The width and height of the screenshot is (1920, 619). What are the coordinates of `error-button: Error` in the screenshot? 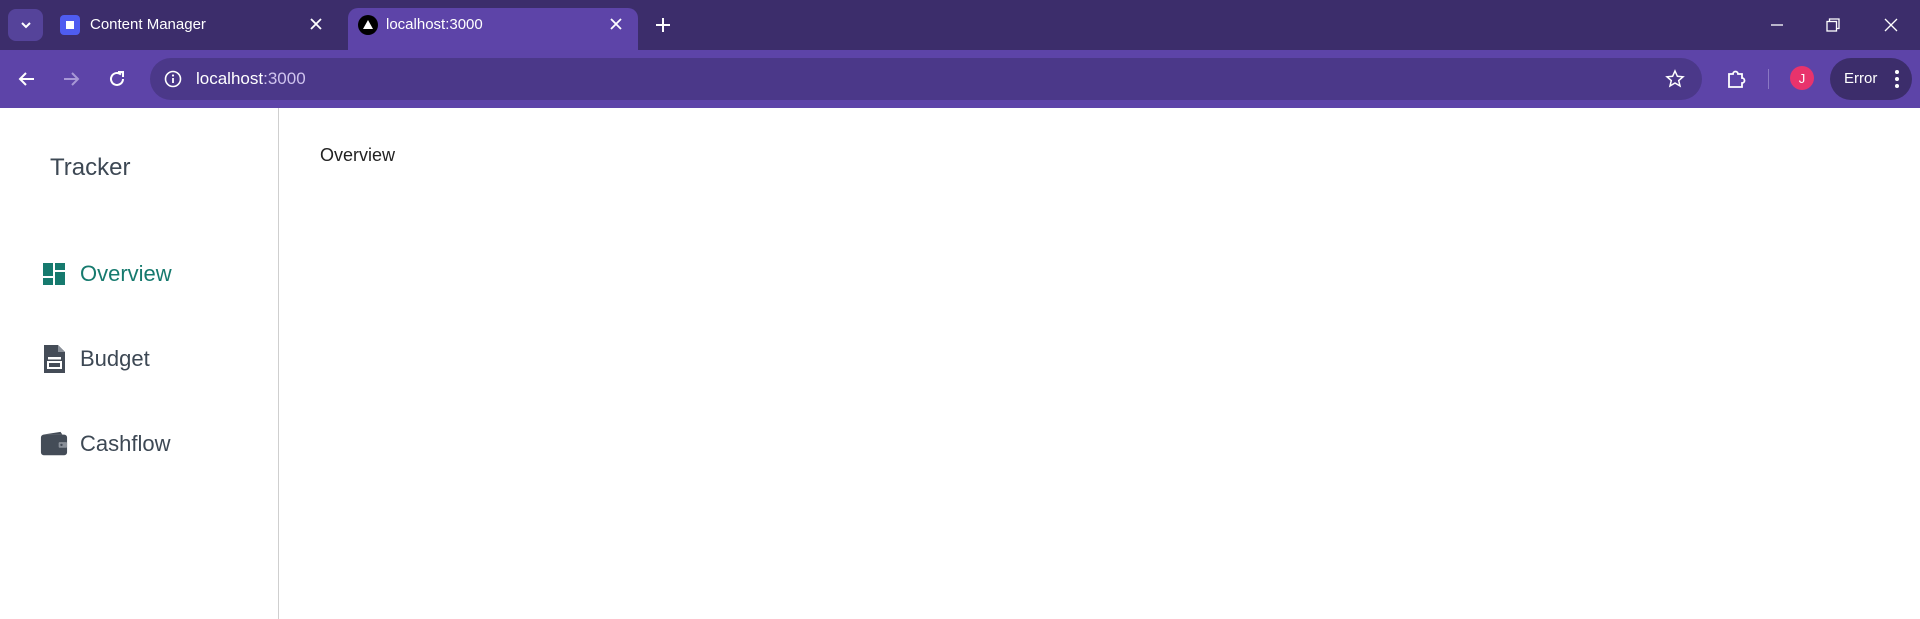 It's located at (1871, 79).